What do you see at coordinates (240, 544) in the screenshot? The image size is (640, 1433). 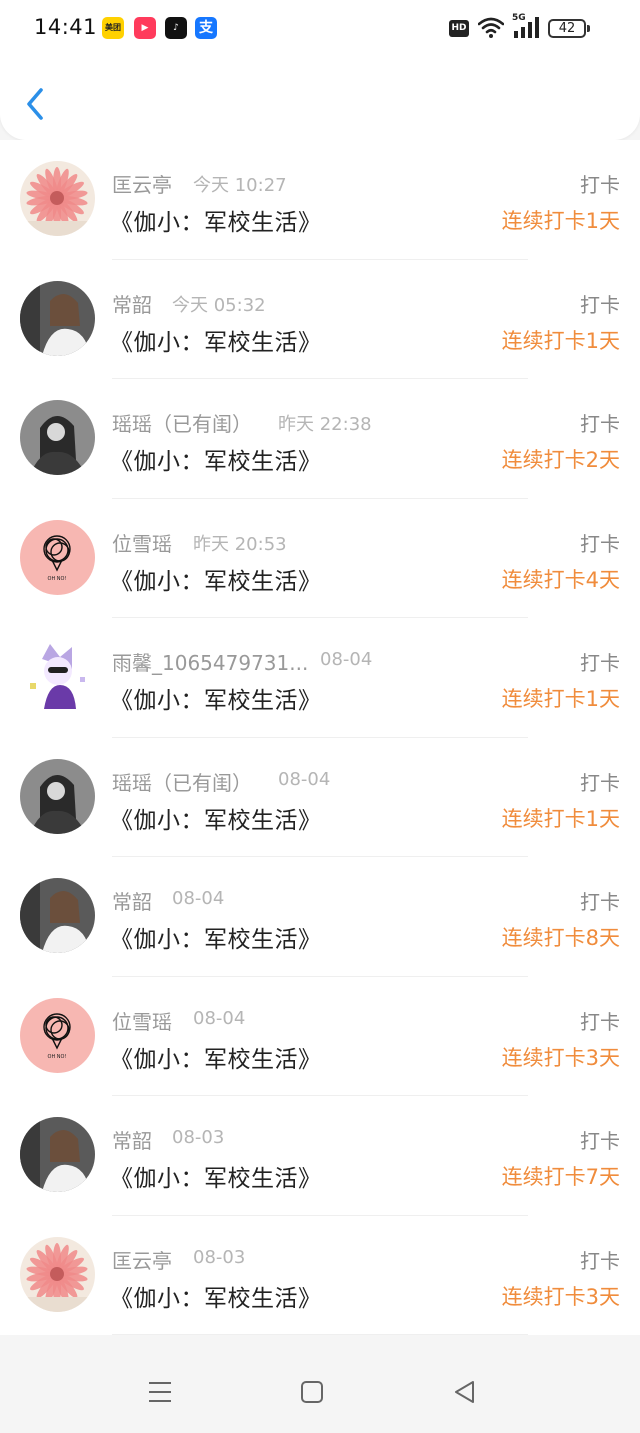 I see `checkin-time: 昨天 20:53` at bounding box center [240, 544].